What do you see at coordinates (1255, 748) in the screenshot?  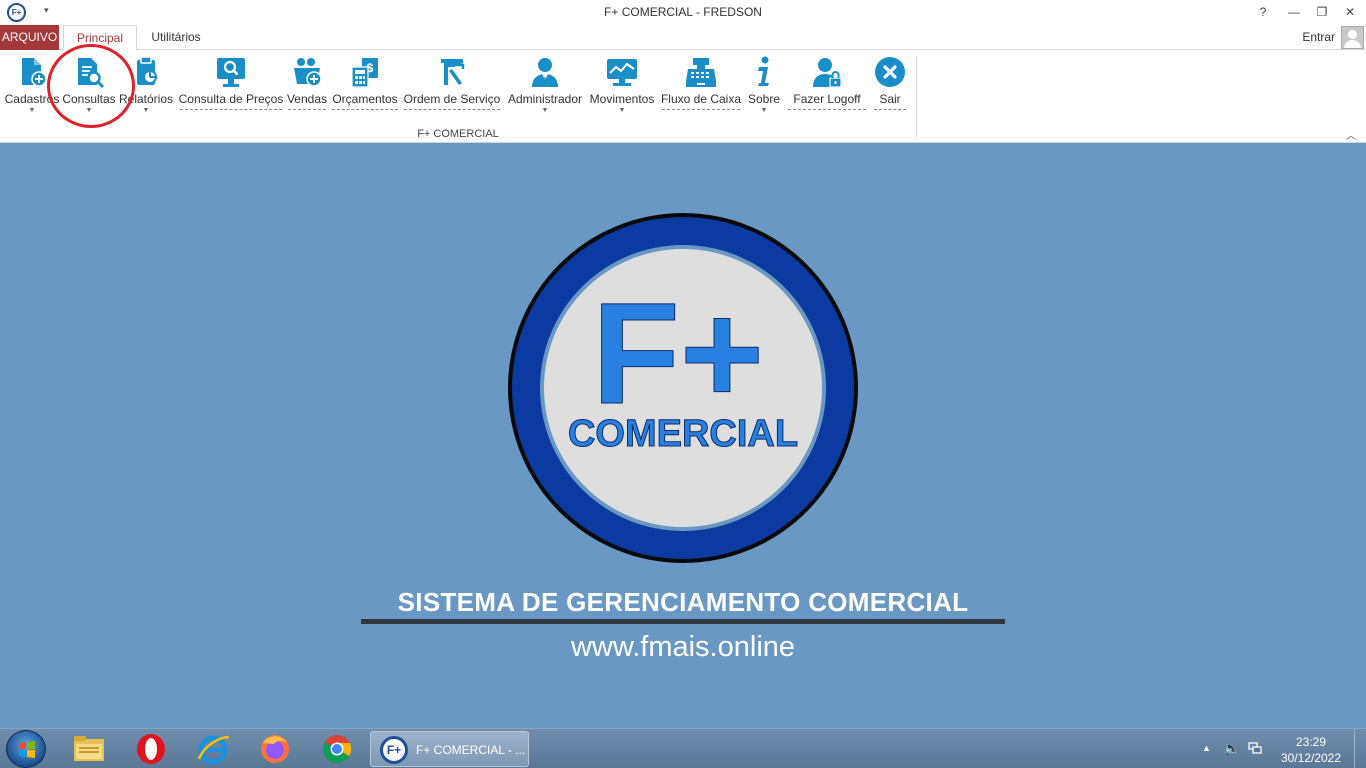 I see `network-icon` at bounding box center [1255, 748].